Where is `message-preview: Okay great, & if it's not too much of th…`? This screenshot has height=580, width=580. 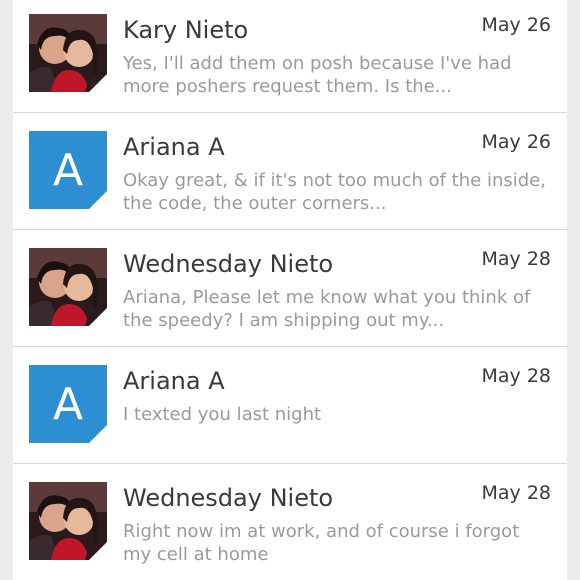 message-preview: Okay great, & if it's not too much of th… is located at coordinates (334, 192).